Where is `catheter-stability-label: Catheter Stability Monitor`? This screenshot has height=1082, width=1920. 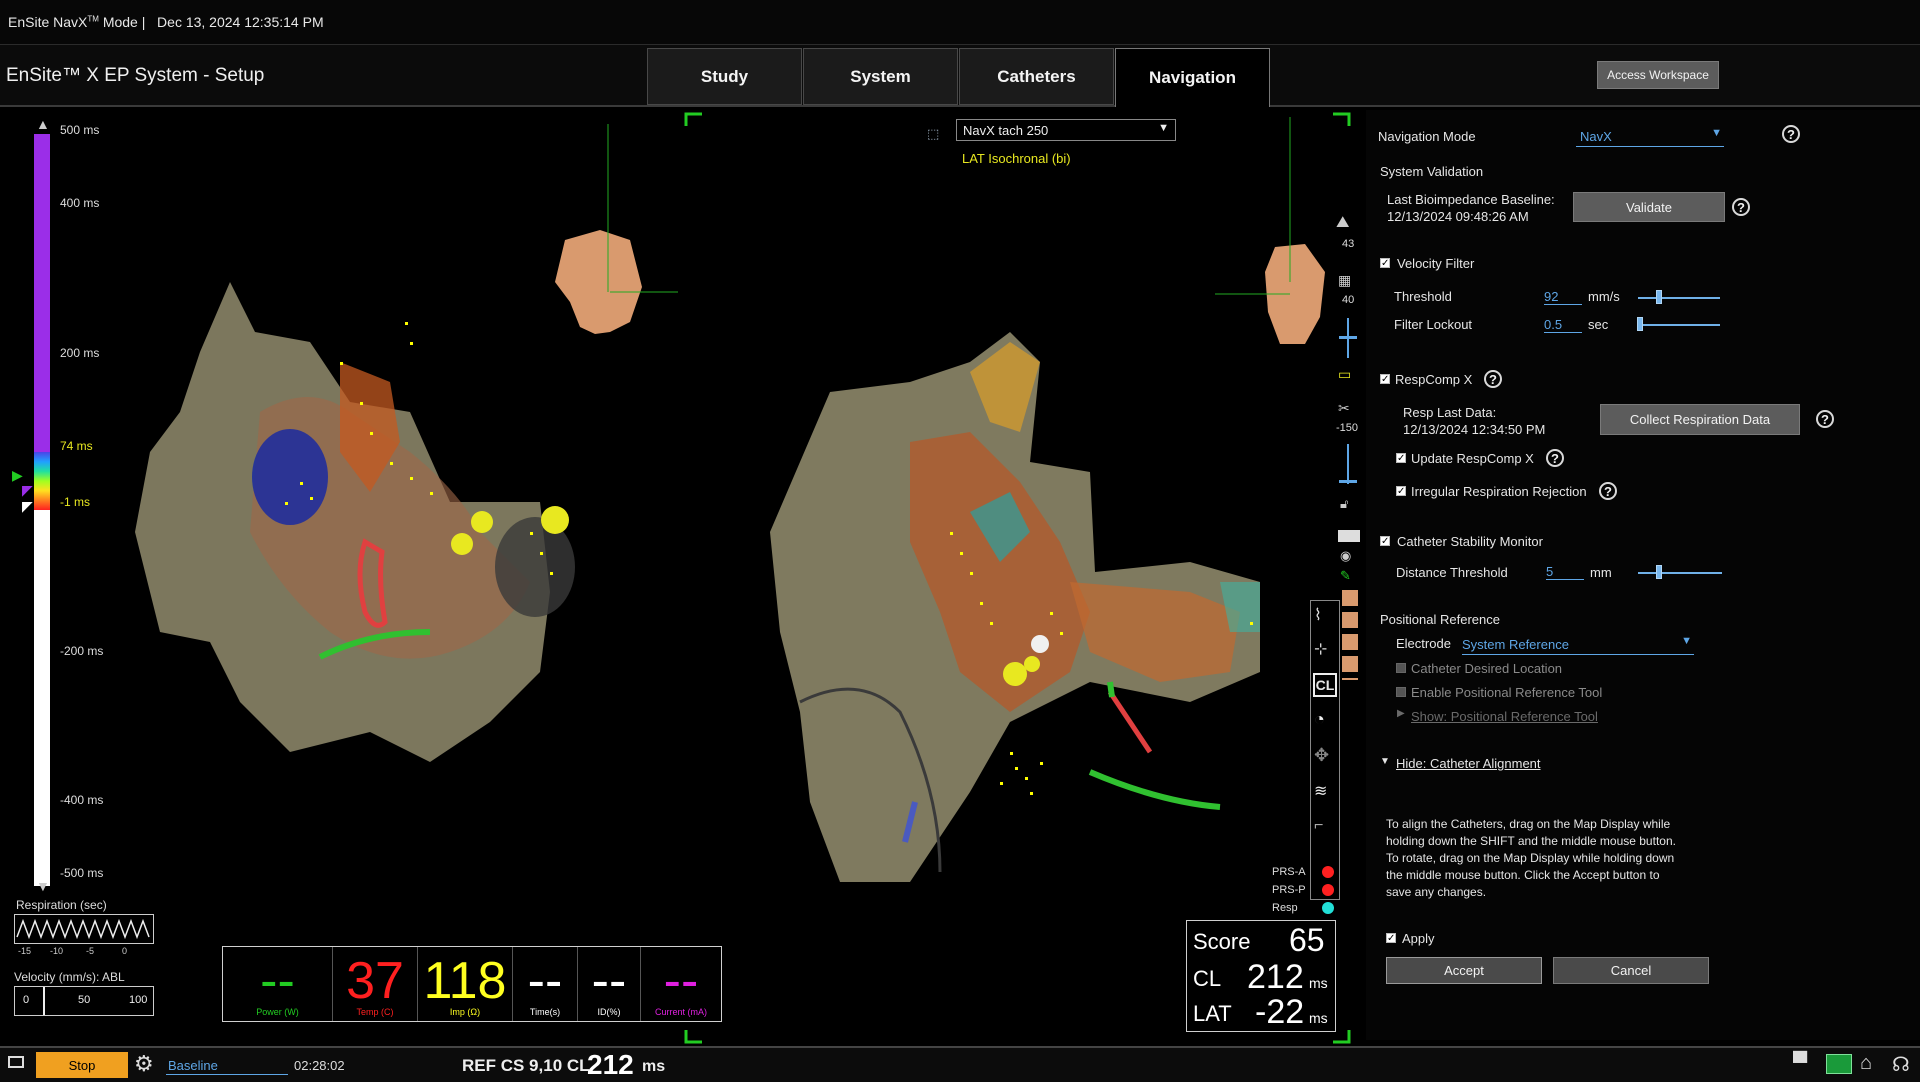 catheter-stability-label: Catheter Stability Monitor is located at coordinates (1470, 541).